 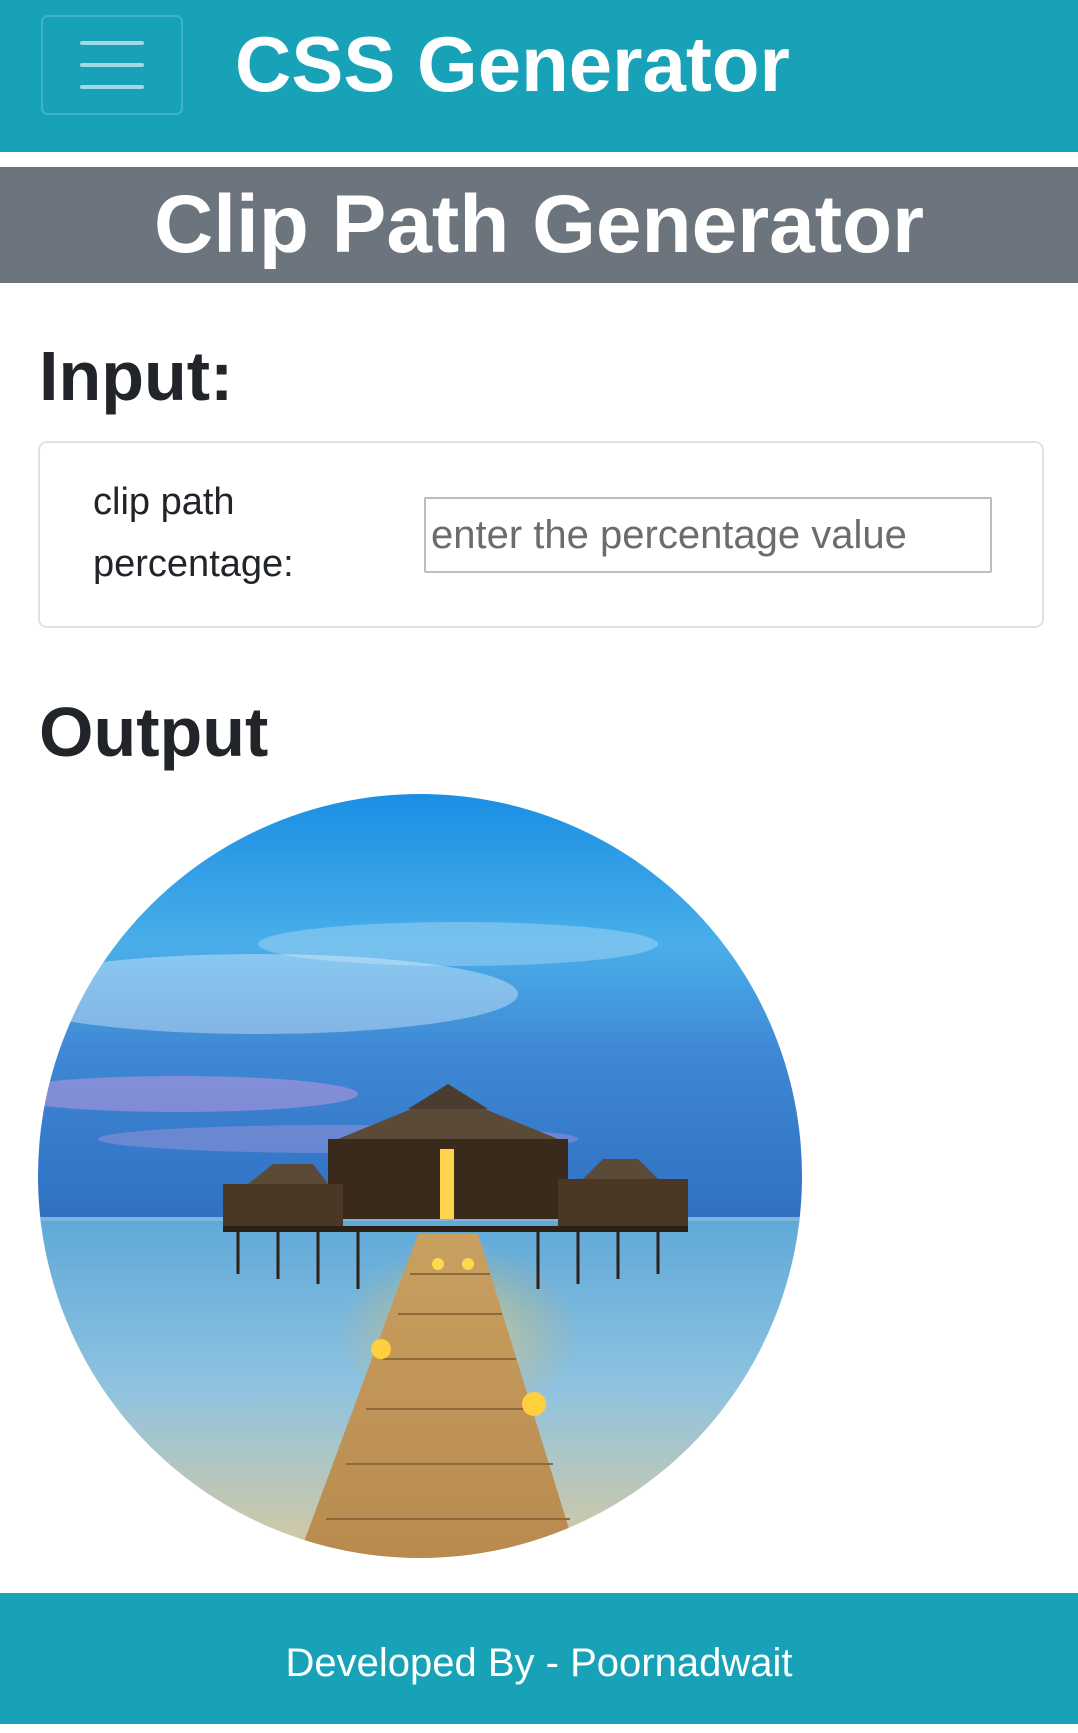 What do you see at coordinates (154, 732) in the screenshot?
I see `output-heading: Output` at bounding box center [154, 732].